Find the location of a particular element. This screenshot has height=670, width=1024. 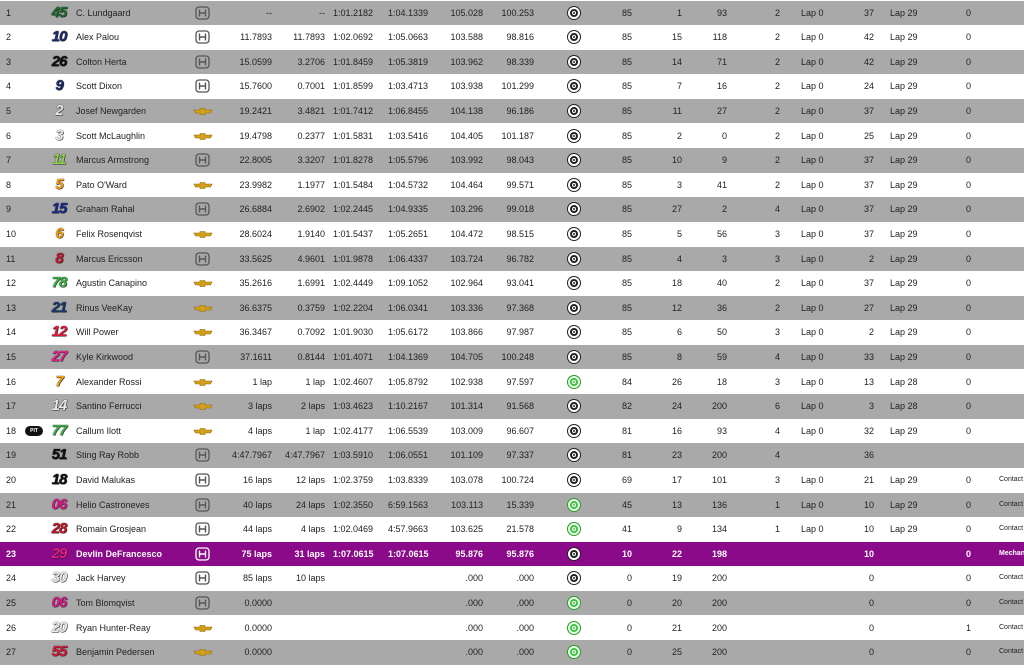

car-number: 18 is located at coordinates (59, 479).